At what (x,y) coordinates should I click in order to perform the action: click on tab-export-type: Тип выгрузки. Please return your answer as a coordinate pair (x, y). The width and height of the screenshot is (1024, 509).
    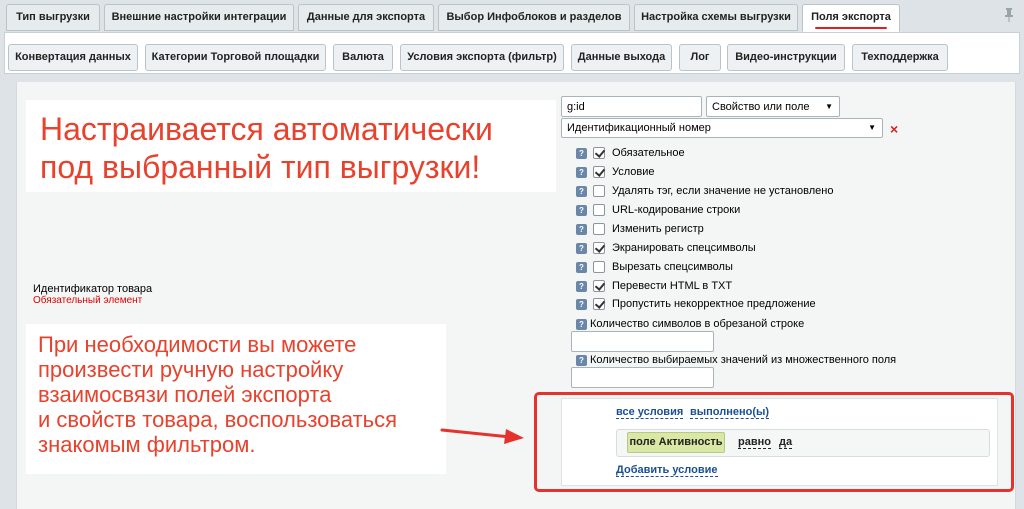
    Looking at the image, I should click on (53, 17).